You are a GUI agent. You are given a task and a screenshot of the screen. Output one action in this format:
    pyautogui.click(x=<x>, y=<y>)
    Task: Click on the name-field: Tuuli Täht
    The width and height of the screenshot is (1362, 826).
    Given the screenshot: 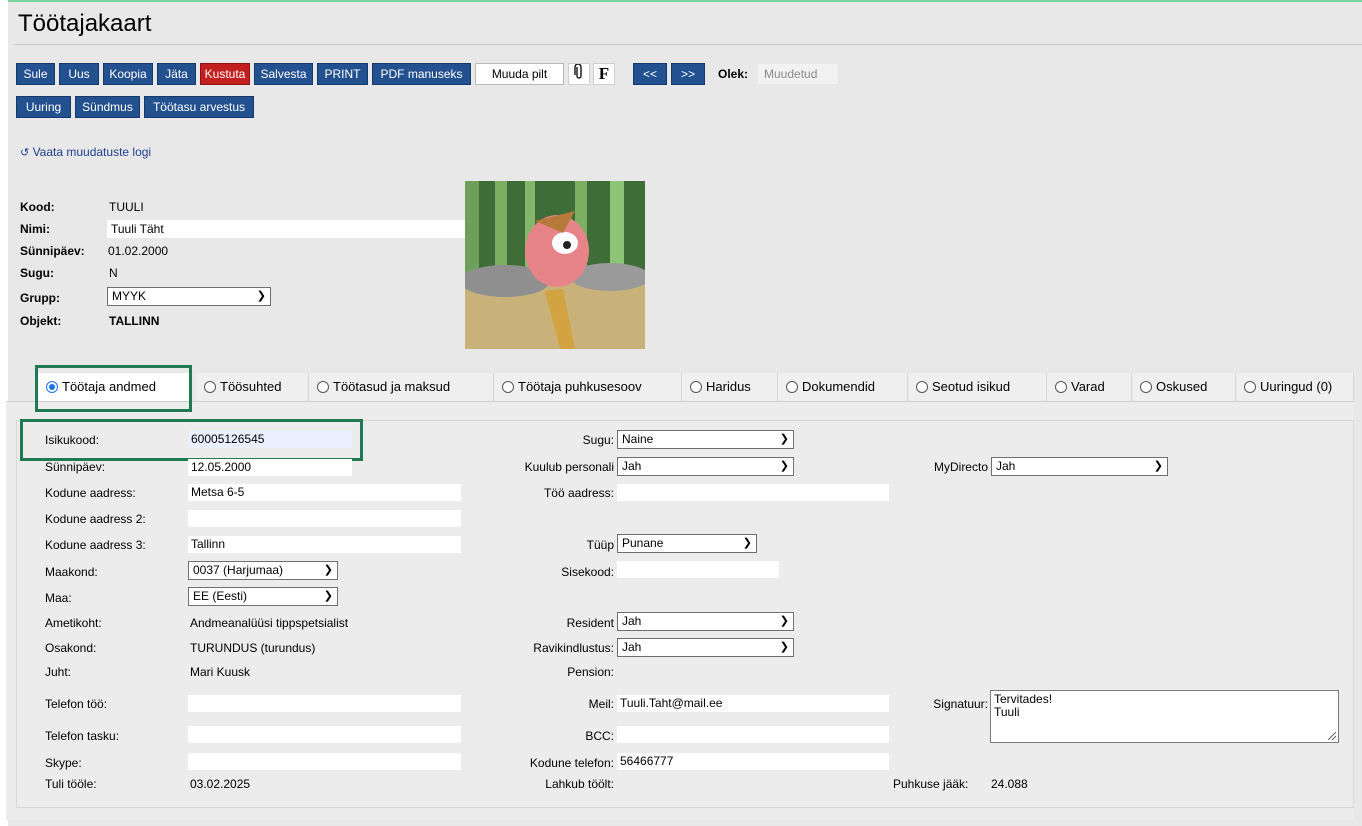 What is the action you would take?
    pyautogui.click(x=286, y=229)
    